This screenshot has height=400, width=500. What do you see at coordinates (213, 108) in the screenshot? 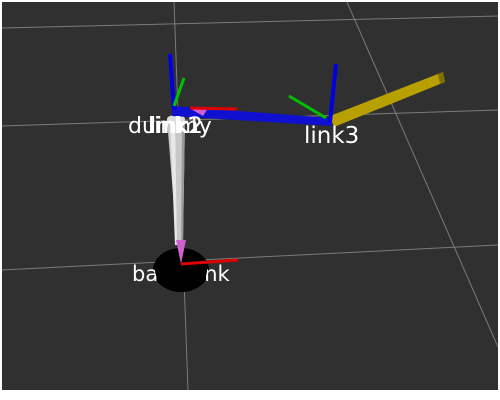
I see `link1-x-axis` at bounding box center [213, 108].